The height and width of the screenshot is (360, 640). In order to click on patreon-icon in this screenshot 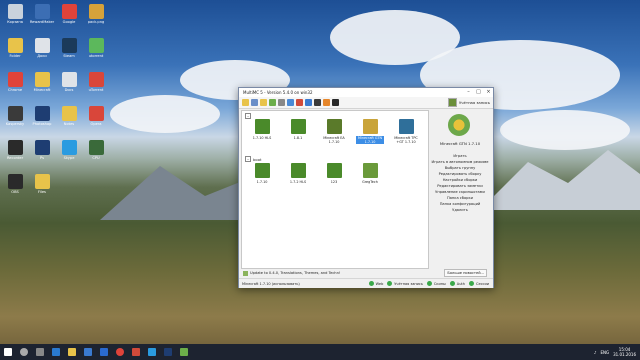, I will do `click(326, 102)`.